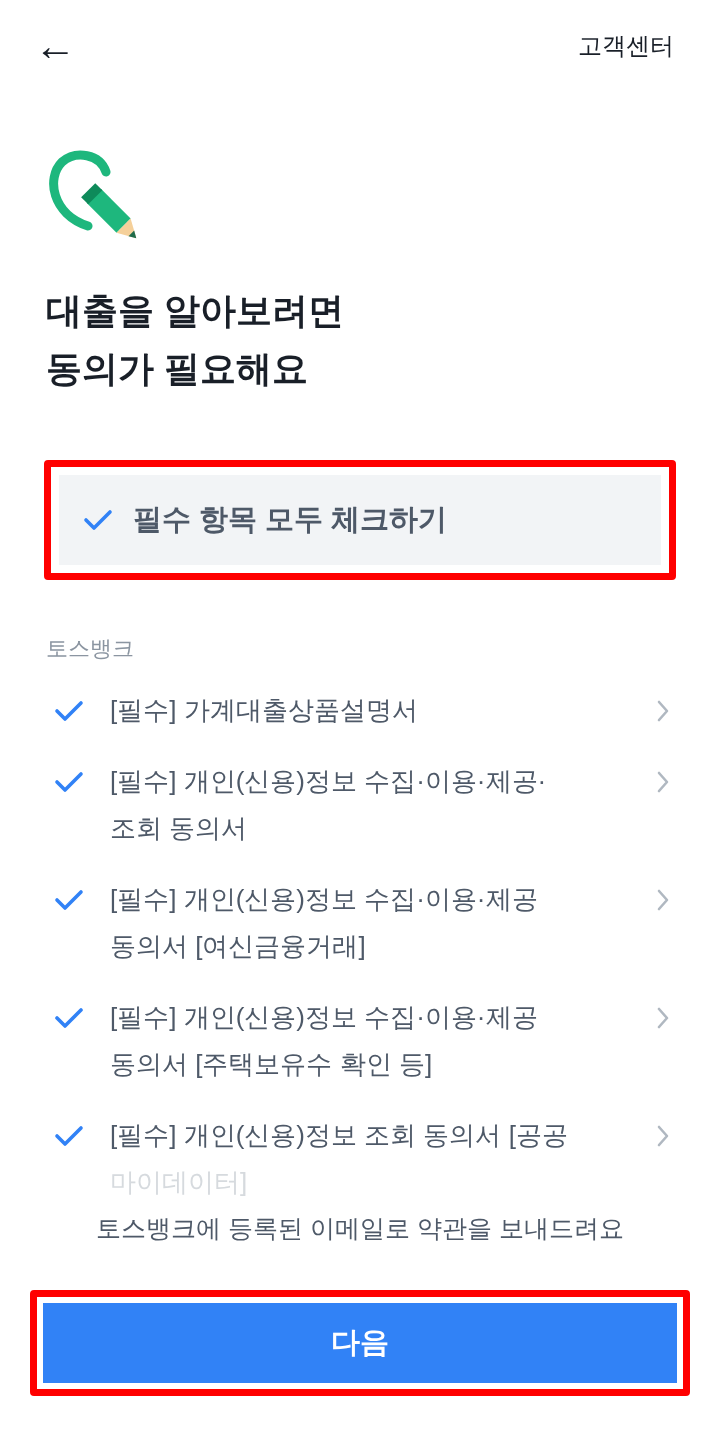  What do you see at coordinates (383, 710) in the screenshot?
I see `agreement-item: [필수] 가계대출상품설명서` at bounding box center [383, 710].